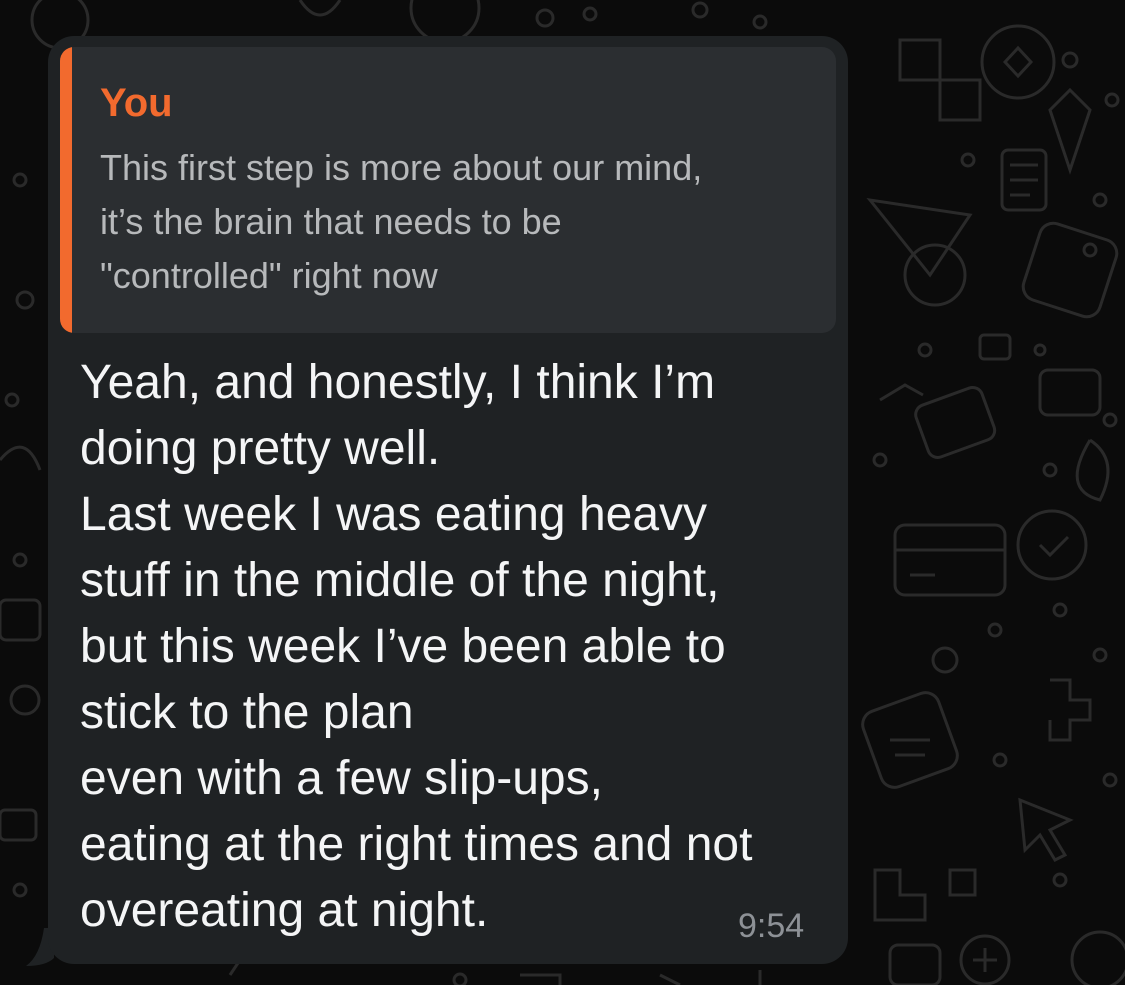  Describe the element at coordinates (247, 712) in the screenshot. I see `message-line: stick to the plan` at that location.